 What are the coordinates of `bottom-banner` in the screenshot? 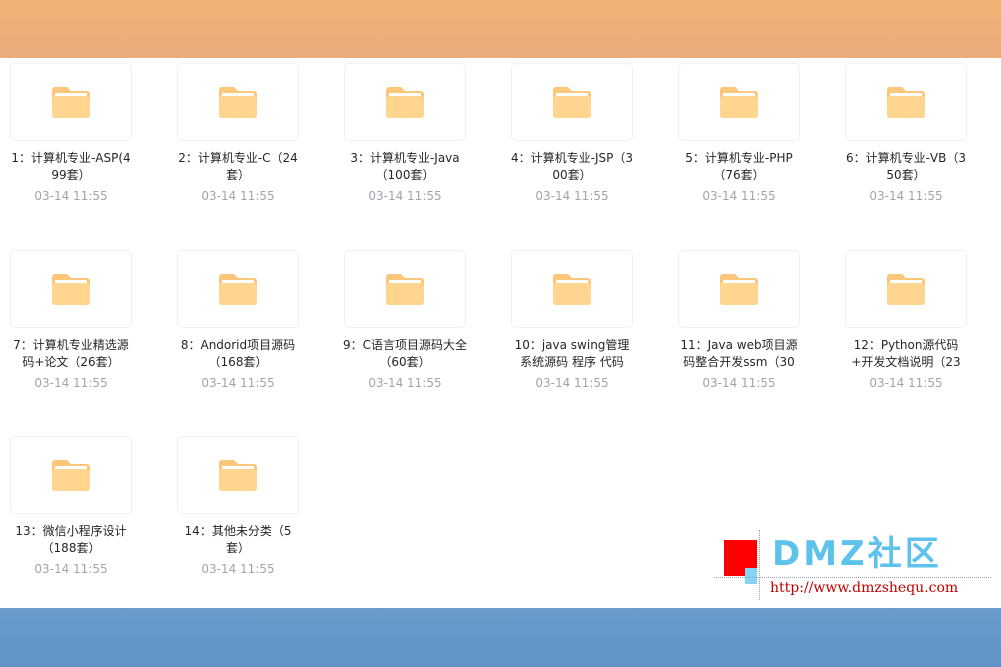 It's located at (500, 637).